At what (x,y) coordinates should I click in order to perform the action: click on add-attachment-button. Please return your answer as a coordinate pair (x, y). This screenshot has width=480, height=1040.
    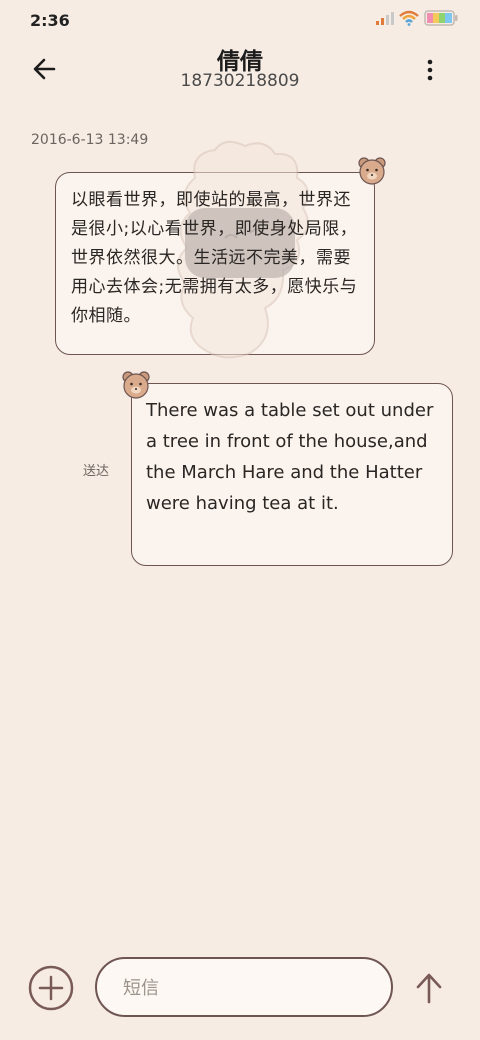
    Looking at the image, I should click on (51, 988).